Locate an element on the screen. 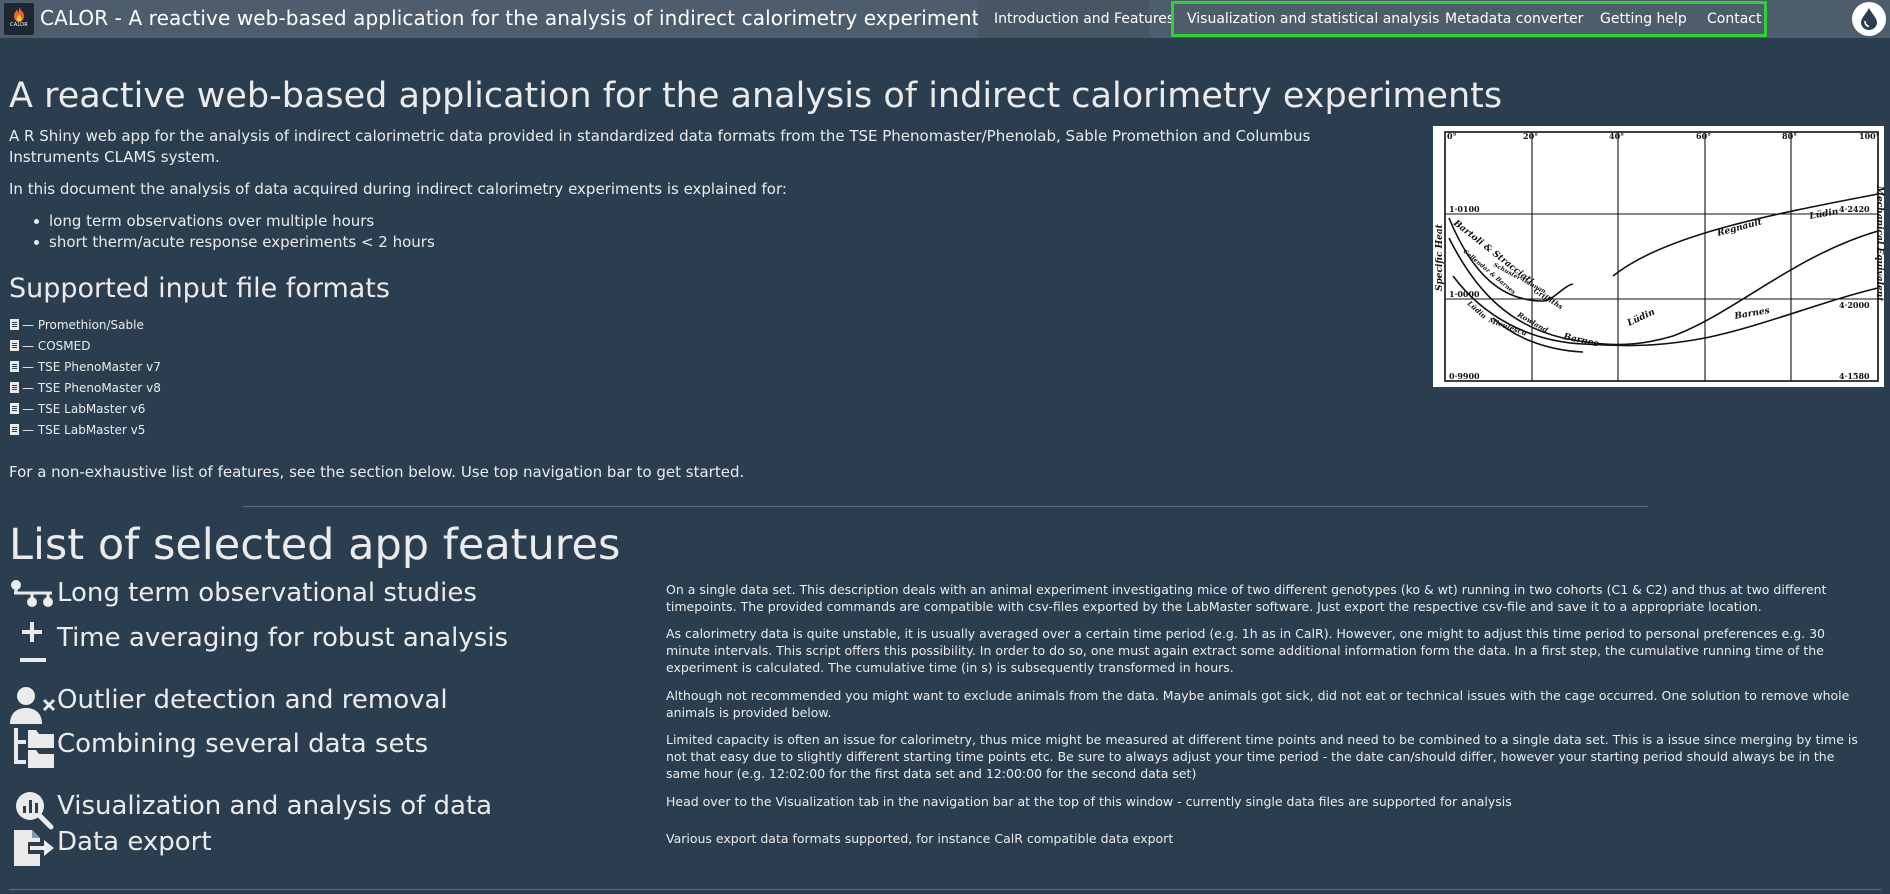  drop-icon is located at coordinates (1869, 19).